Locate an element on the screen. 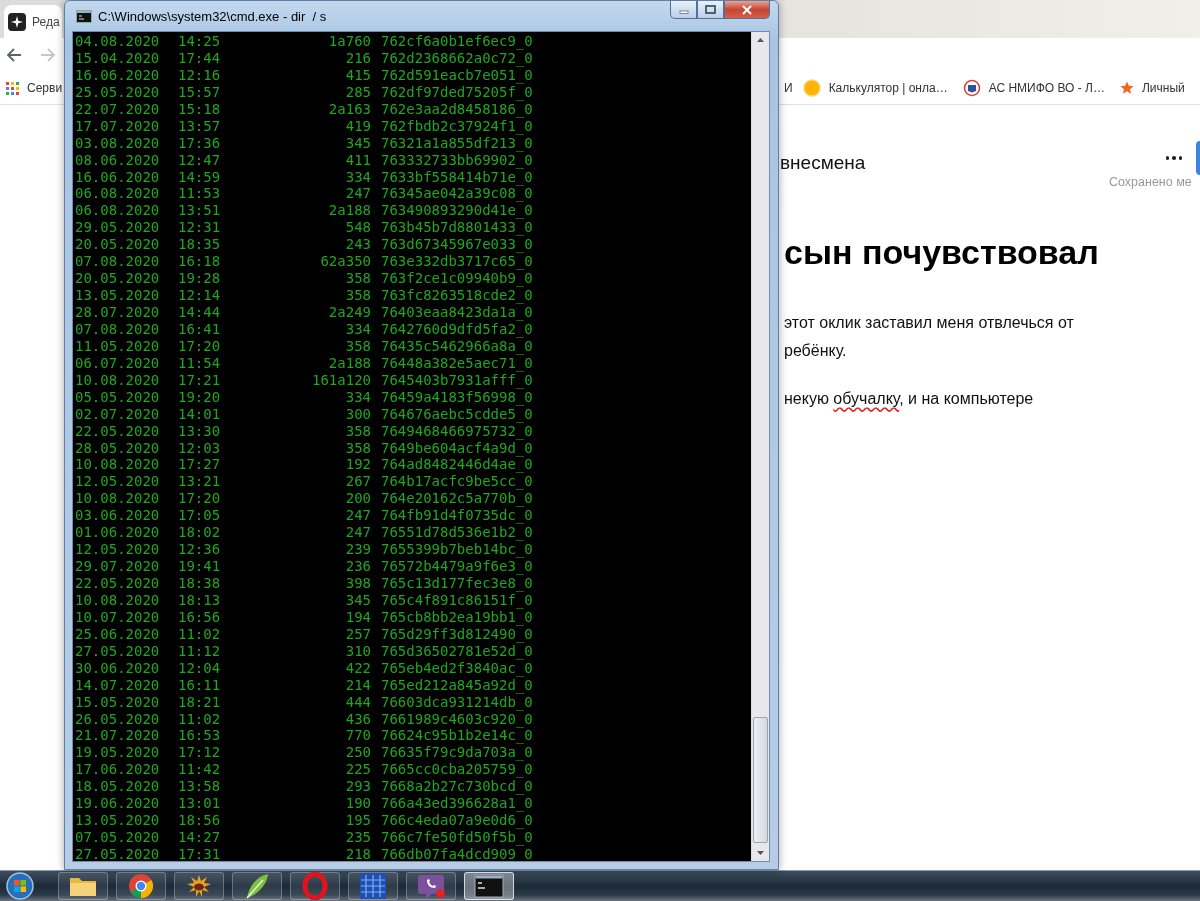 The image size is (1200, 901). file-name: 7655399b7beb14bc_0 is located at coordinates (457, 550).